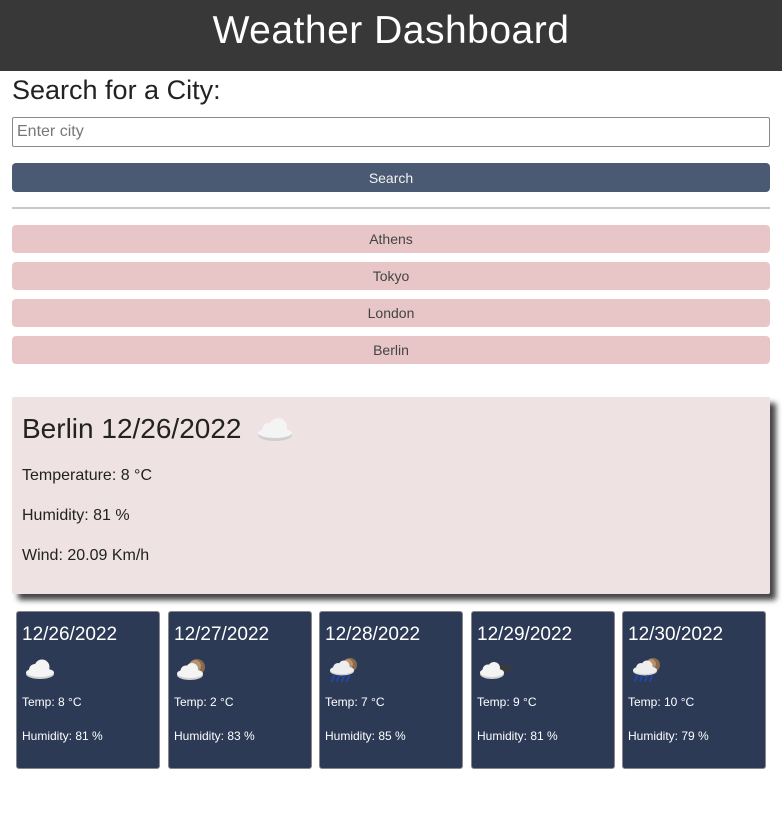  Describe the element at coordinates (52, 702) in the screenshot. I see `forecast-temp: Temp: 8 °C` at that location.